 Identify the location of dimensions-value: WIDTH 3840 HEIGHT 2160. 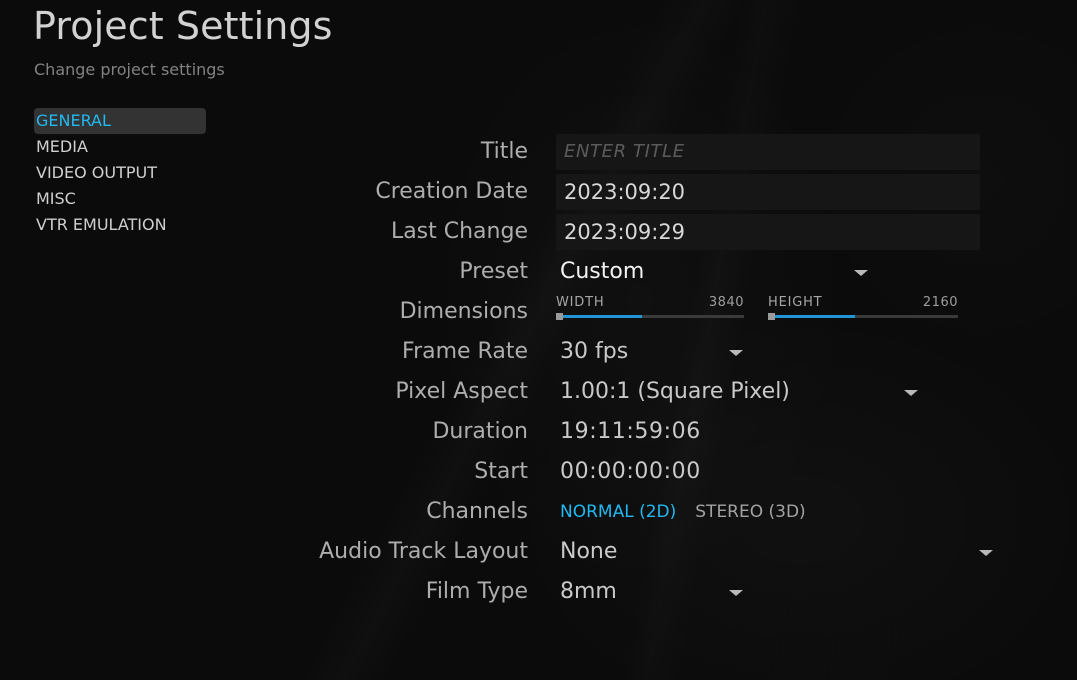
(816, 312).